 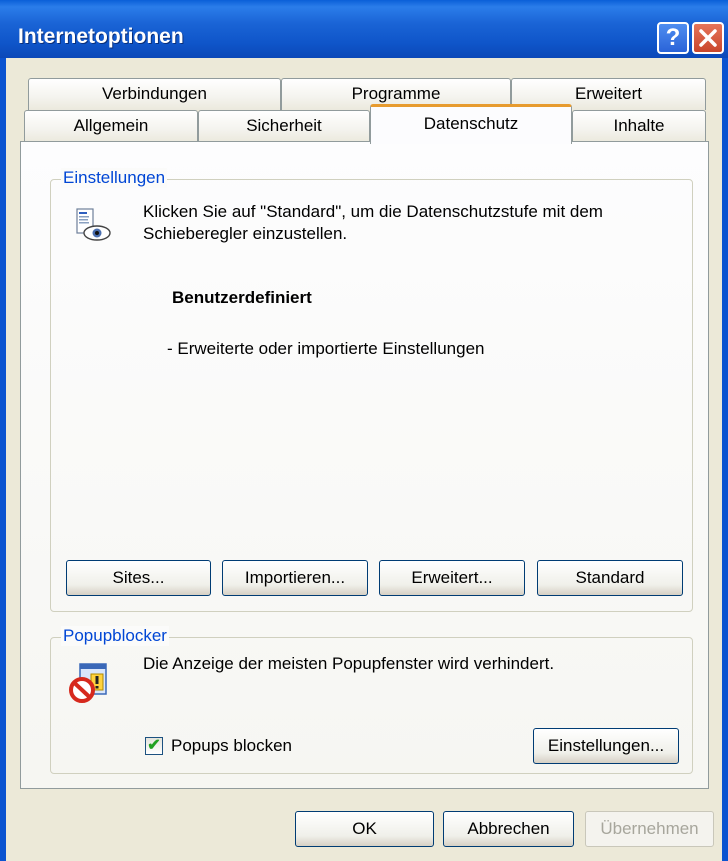 I want to click on tab-verbindungen: Verbindungen, so click(x=154, y=94).